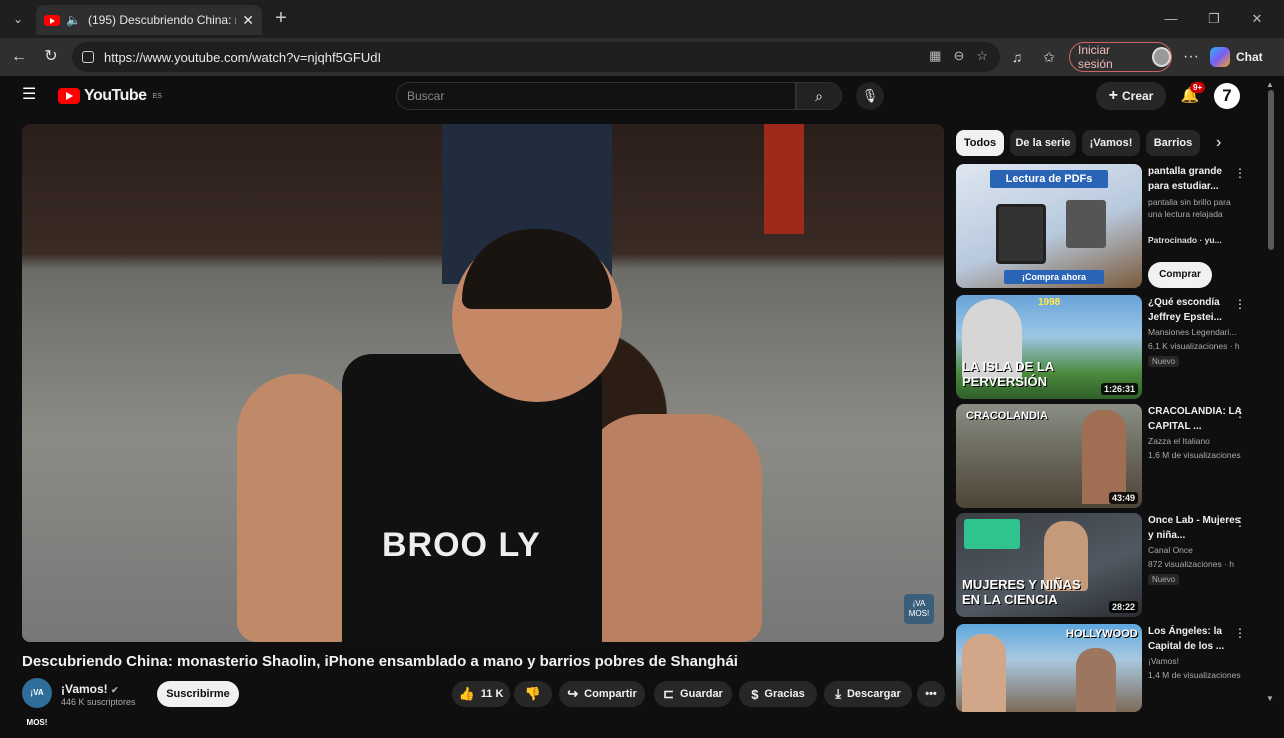 The image size is (1284, 738). I want to click on voice-search-button: 🎙, so click(870, 96).